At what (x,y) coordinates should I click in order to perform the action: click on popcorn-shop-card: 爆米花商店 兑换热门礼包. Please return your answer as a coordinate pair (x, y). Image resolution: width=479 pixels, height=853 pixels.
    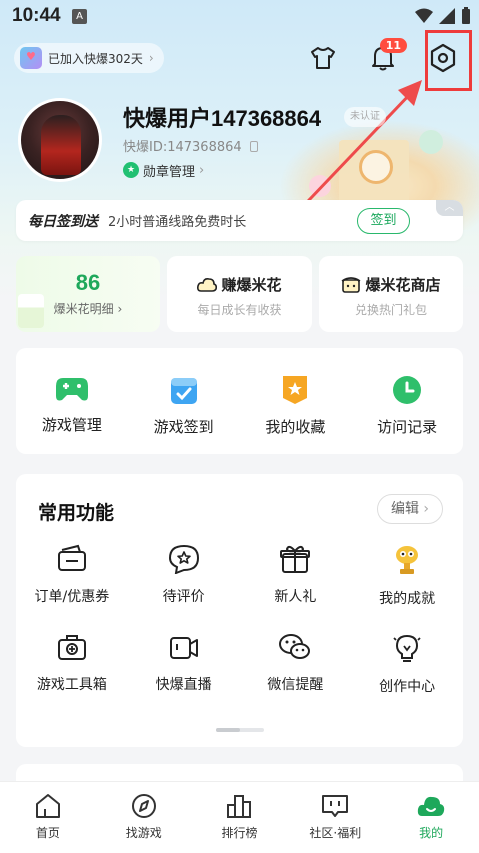
    Looking at the image, I should click on (391, 294).